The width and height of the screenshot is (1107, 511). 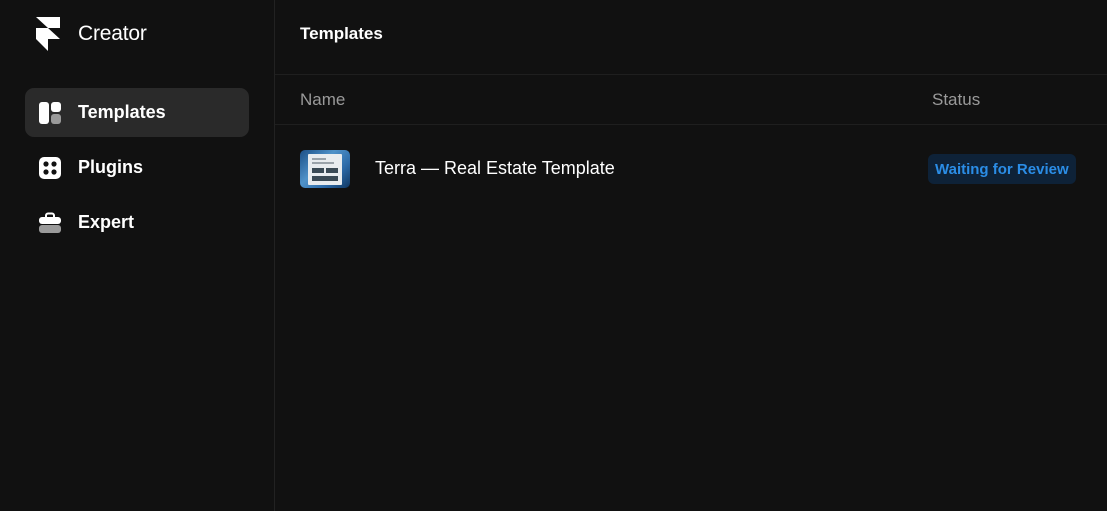 I want to click on sidebar-item-plugins: Plugins, so click(x=137, y=167).